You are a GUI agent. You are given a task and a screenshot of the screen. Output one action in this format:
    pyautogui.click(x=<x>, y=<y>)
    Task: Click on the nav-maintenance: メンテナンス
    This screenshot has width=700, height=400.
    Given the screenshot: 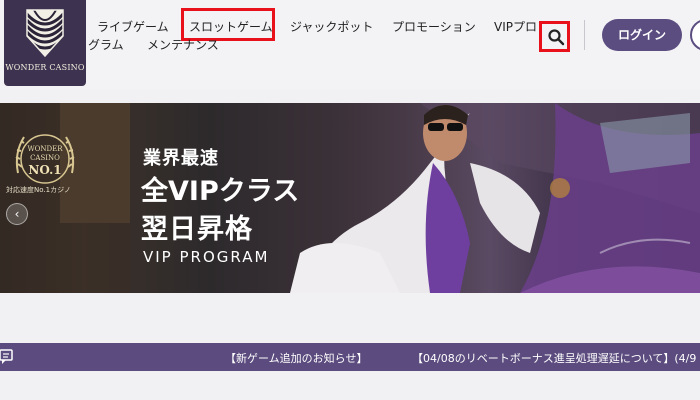 What is the action you would take?
    pyautogui.click(x=183, y=44)
    